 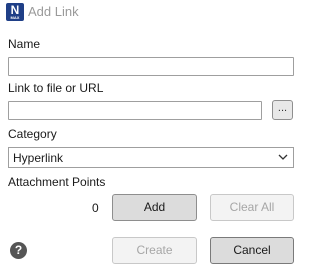 I want to click on chevron-down-icon, so click(x=283, y=157).